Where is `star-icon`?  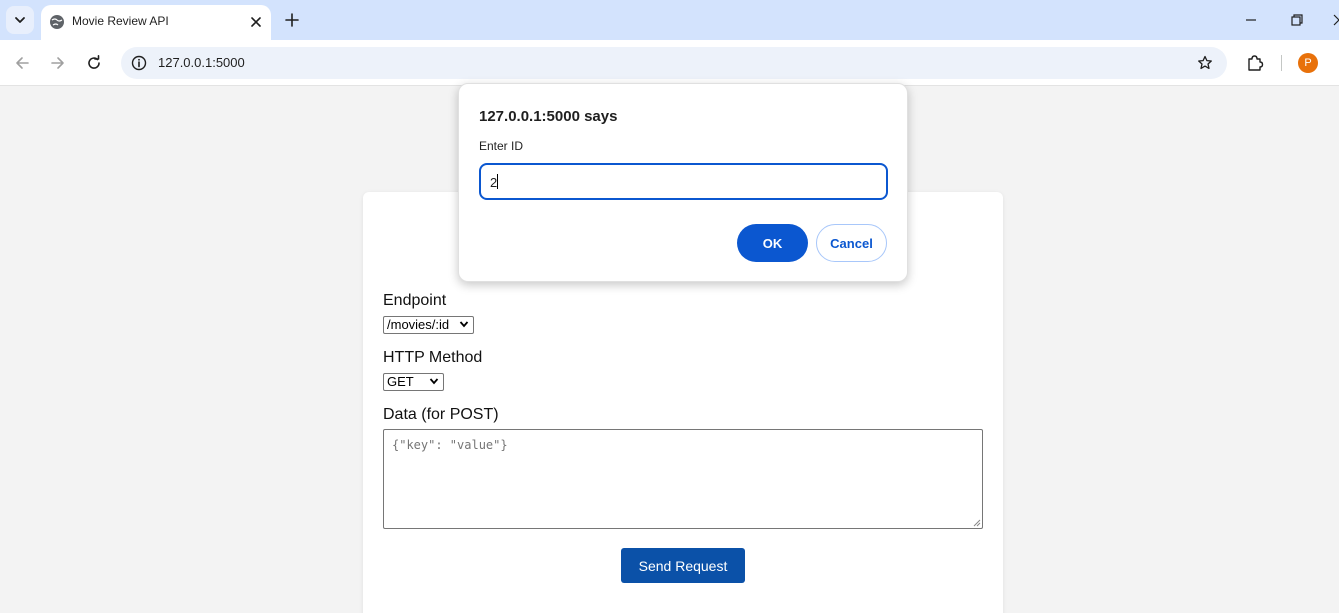
star-icon is located at coordinates (1205, 62).